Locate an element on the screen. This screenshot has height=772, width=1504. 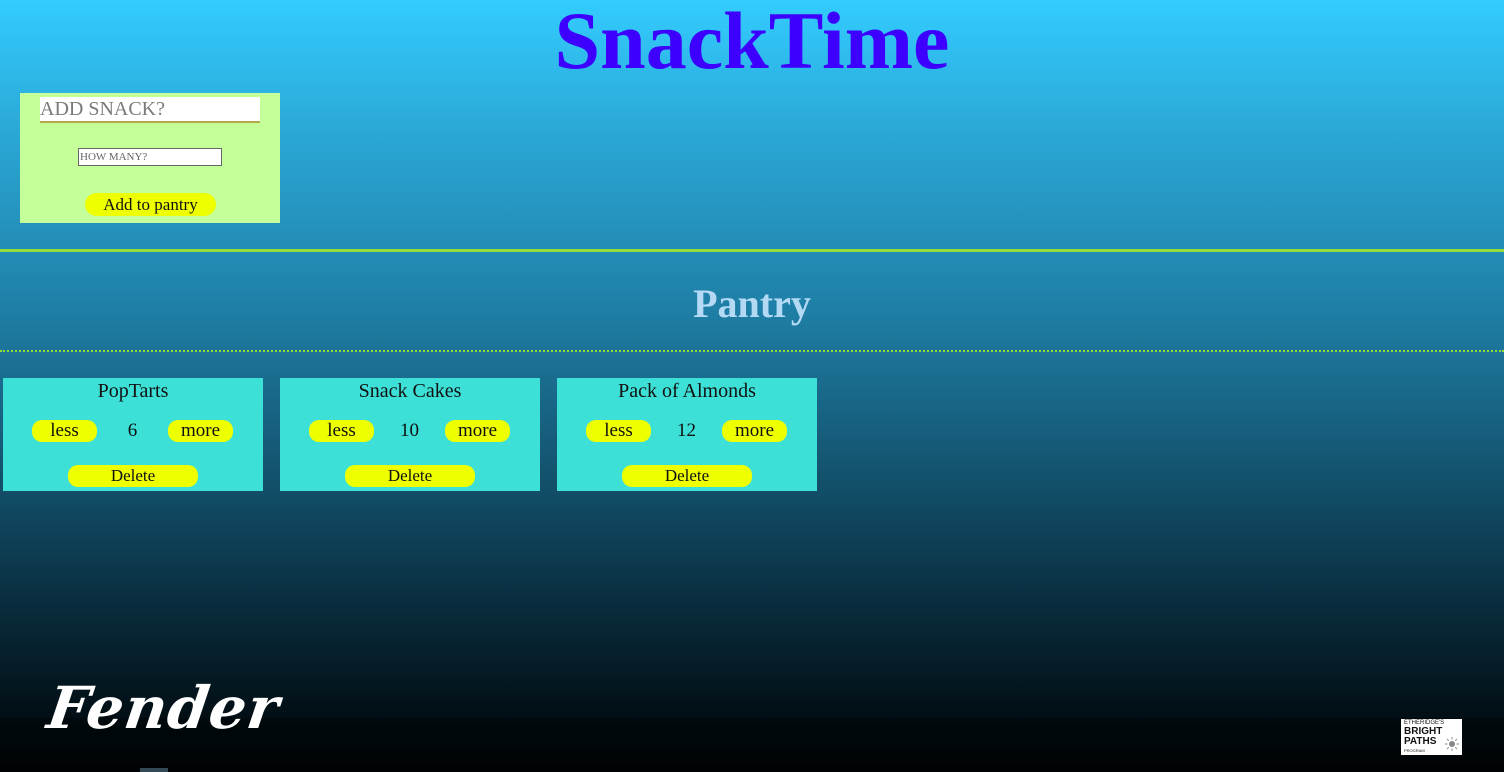
badge-bottom-text: PROGRAM is located at coordinates (1414, 750).